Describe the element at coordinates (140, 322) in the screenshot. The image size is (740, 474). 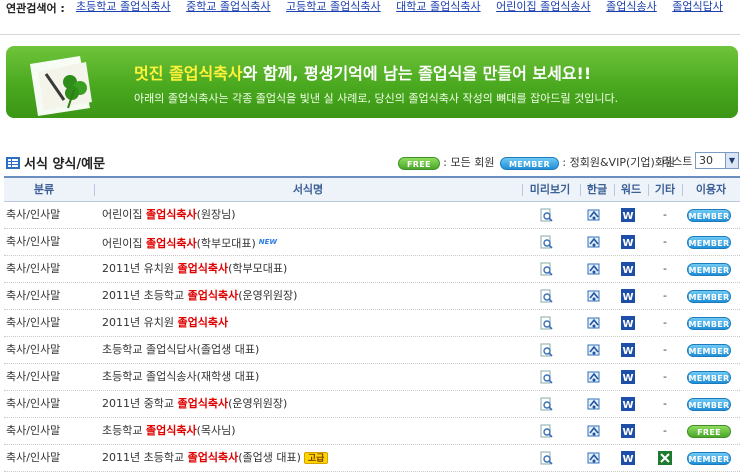
I see `row-title-prefix: 2011년 유치원` at that location.